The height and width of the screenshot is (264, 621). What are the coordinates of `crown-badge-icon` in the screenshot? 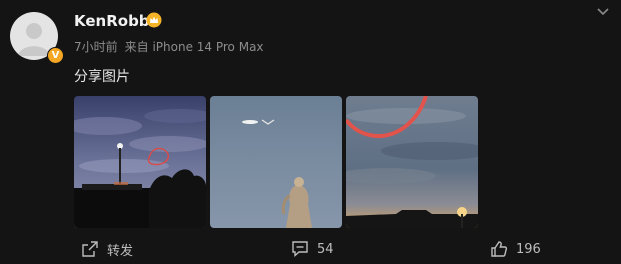 It's located at (154, 20).